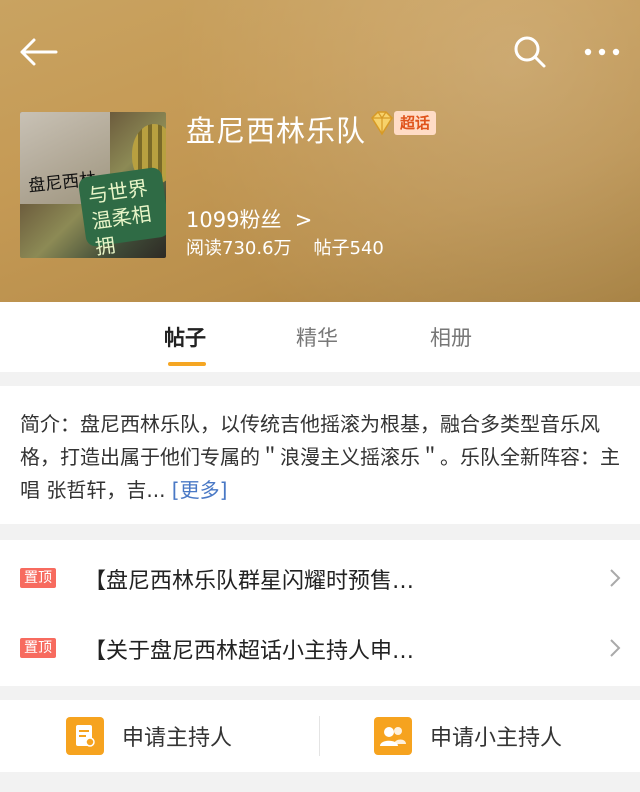 The height and width of the screenshot is (792, 640). What do you see at coordinates (249, 219) in the screenshot?
I see `fans-count-link: 1099粉丝 >` at bounding box center [249, 219].